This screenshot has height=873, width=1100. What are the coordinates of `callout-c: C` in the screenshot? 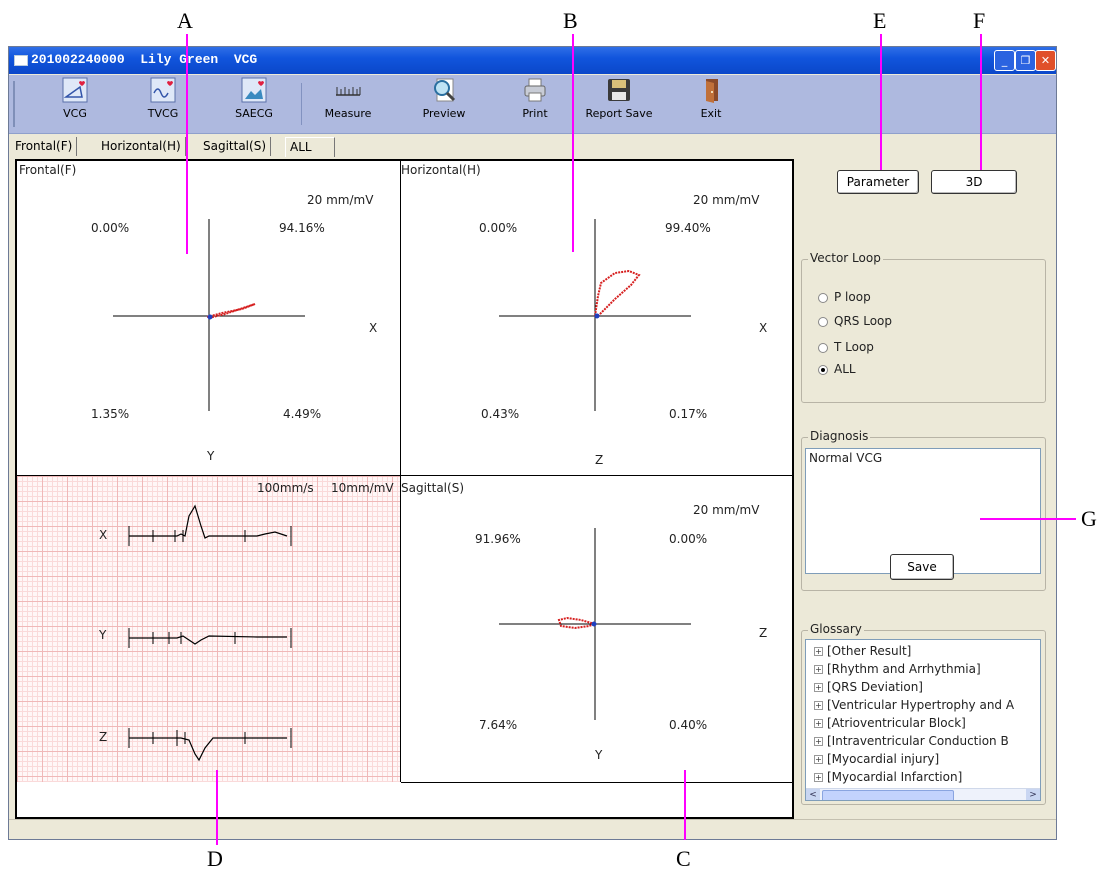 It's located at (683, 858).